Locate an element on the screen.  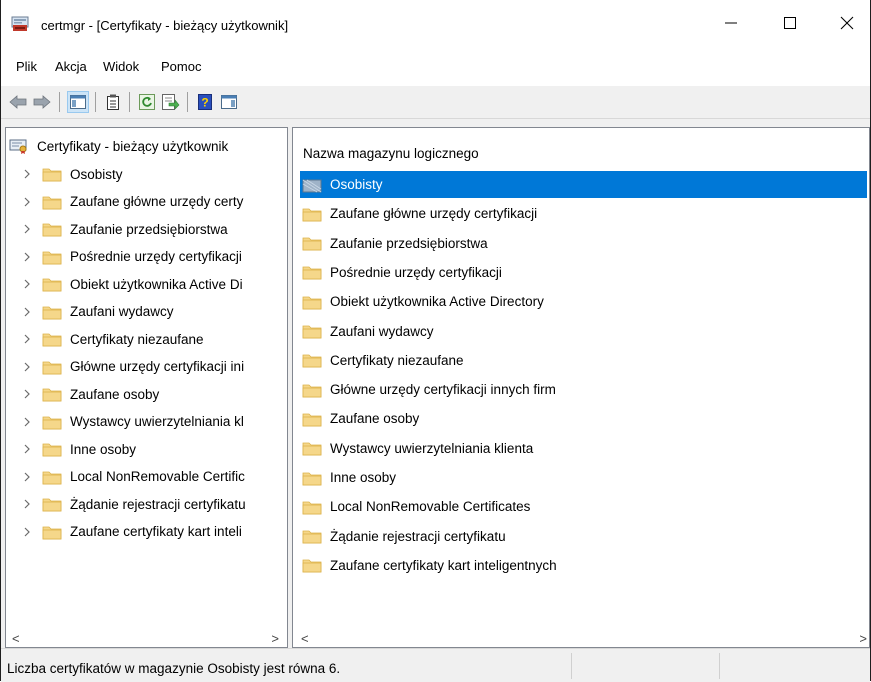
list-horizontal-scrollbar: < > is located at coordinates (581, 637).